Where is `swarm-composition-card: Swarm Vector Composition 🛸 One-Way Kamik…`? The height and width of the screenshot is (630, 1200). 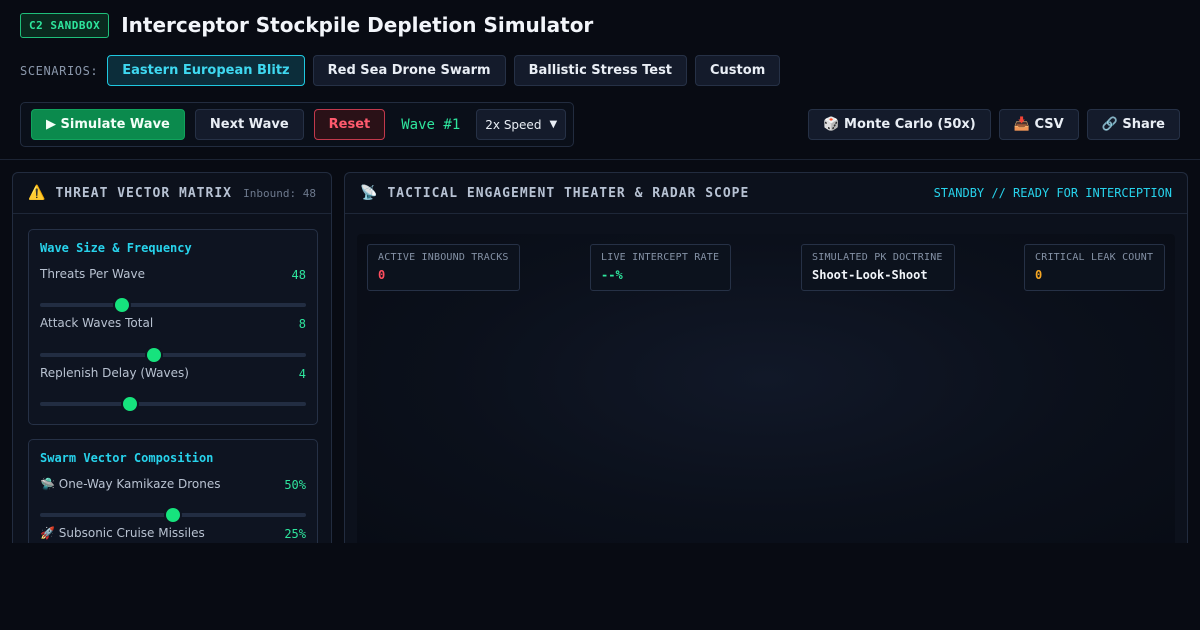 swarm-composition-card: Swarm Vector Composition 🛸 One-Way Kamik… is located at coordinates (173, 491).